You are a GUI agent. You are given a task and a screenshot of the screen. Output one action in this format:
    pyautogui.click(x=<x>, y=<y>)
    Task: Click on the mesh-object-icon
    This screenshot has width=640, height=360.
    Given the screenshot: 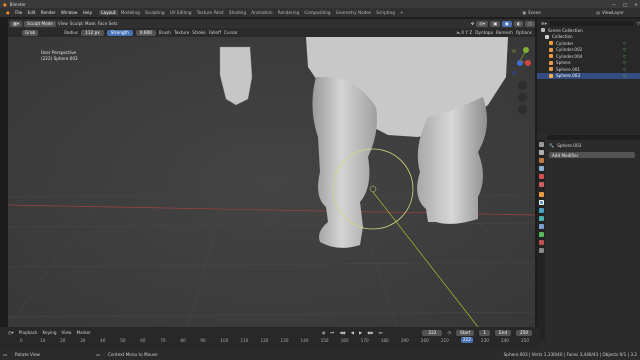 What is the action you would take?
    pyautogui.click(x=551, y=62)
    